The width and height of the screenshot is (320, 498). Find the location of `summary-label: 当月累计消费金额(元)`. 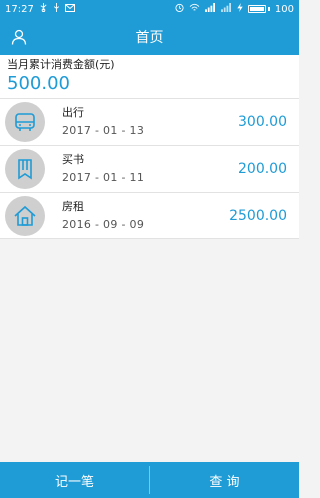

summary-label: 当月累计消费金额(元) is located at coordinates (61, 64).